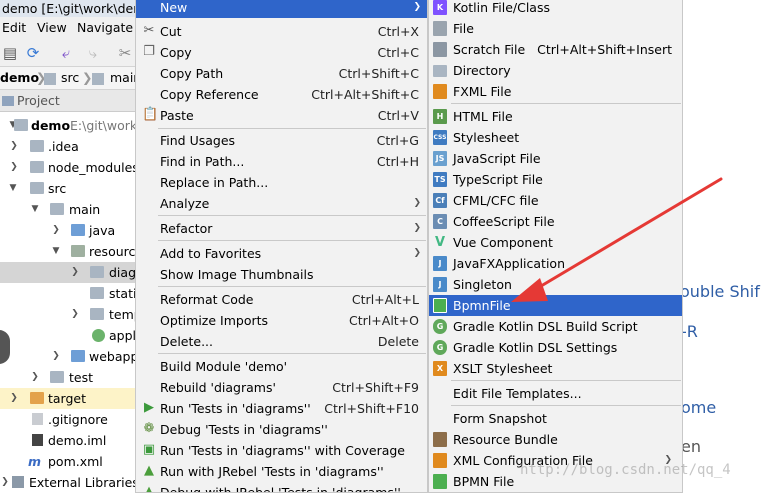  Describe the element at coordinates (555, 221) in the screenshot. I see `new-item-coffeescript: C CoffeeScript File` at that location.